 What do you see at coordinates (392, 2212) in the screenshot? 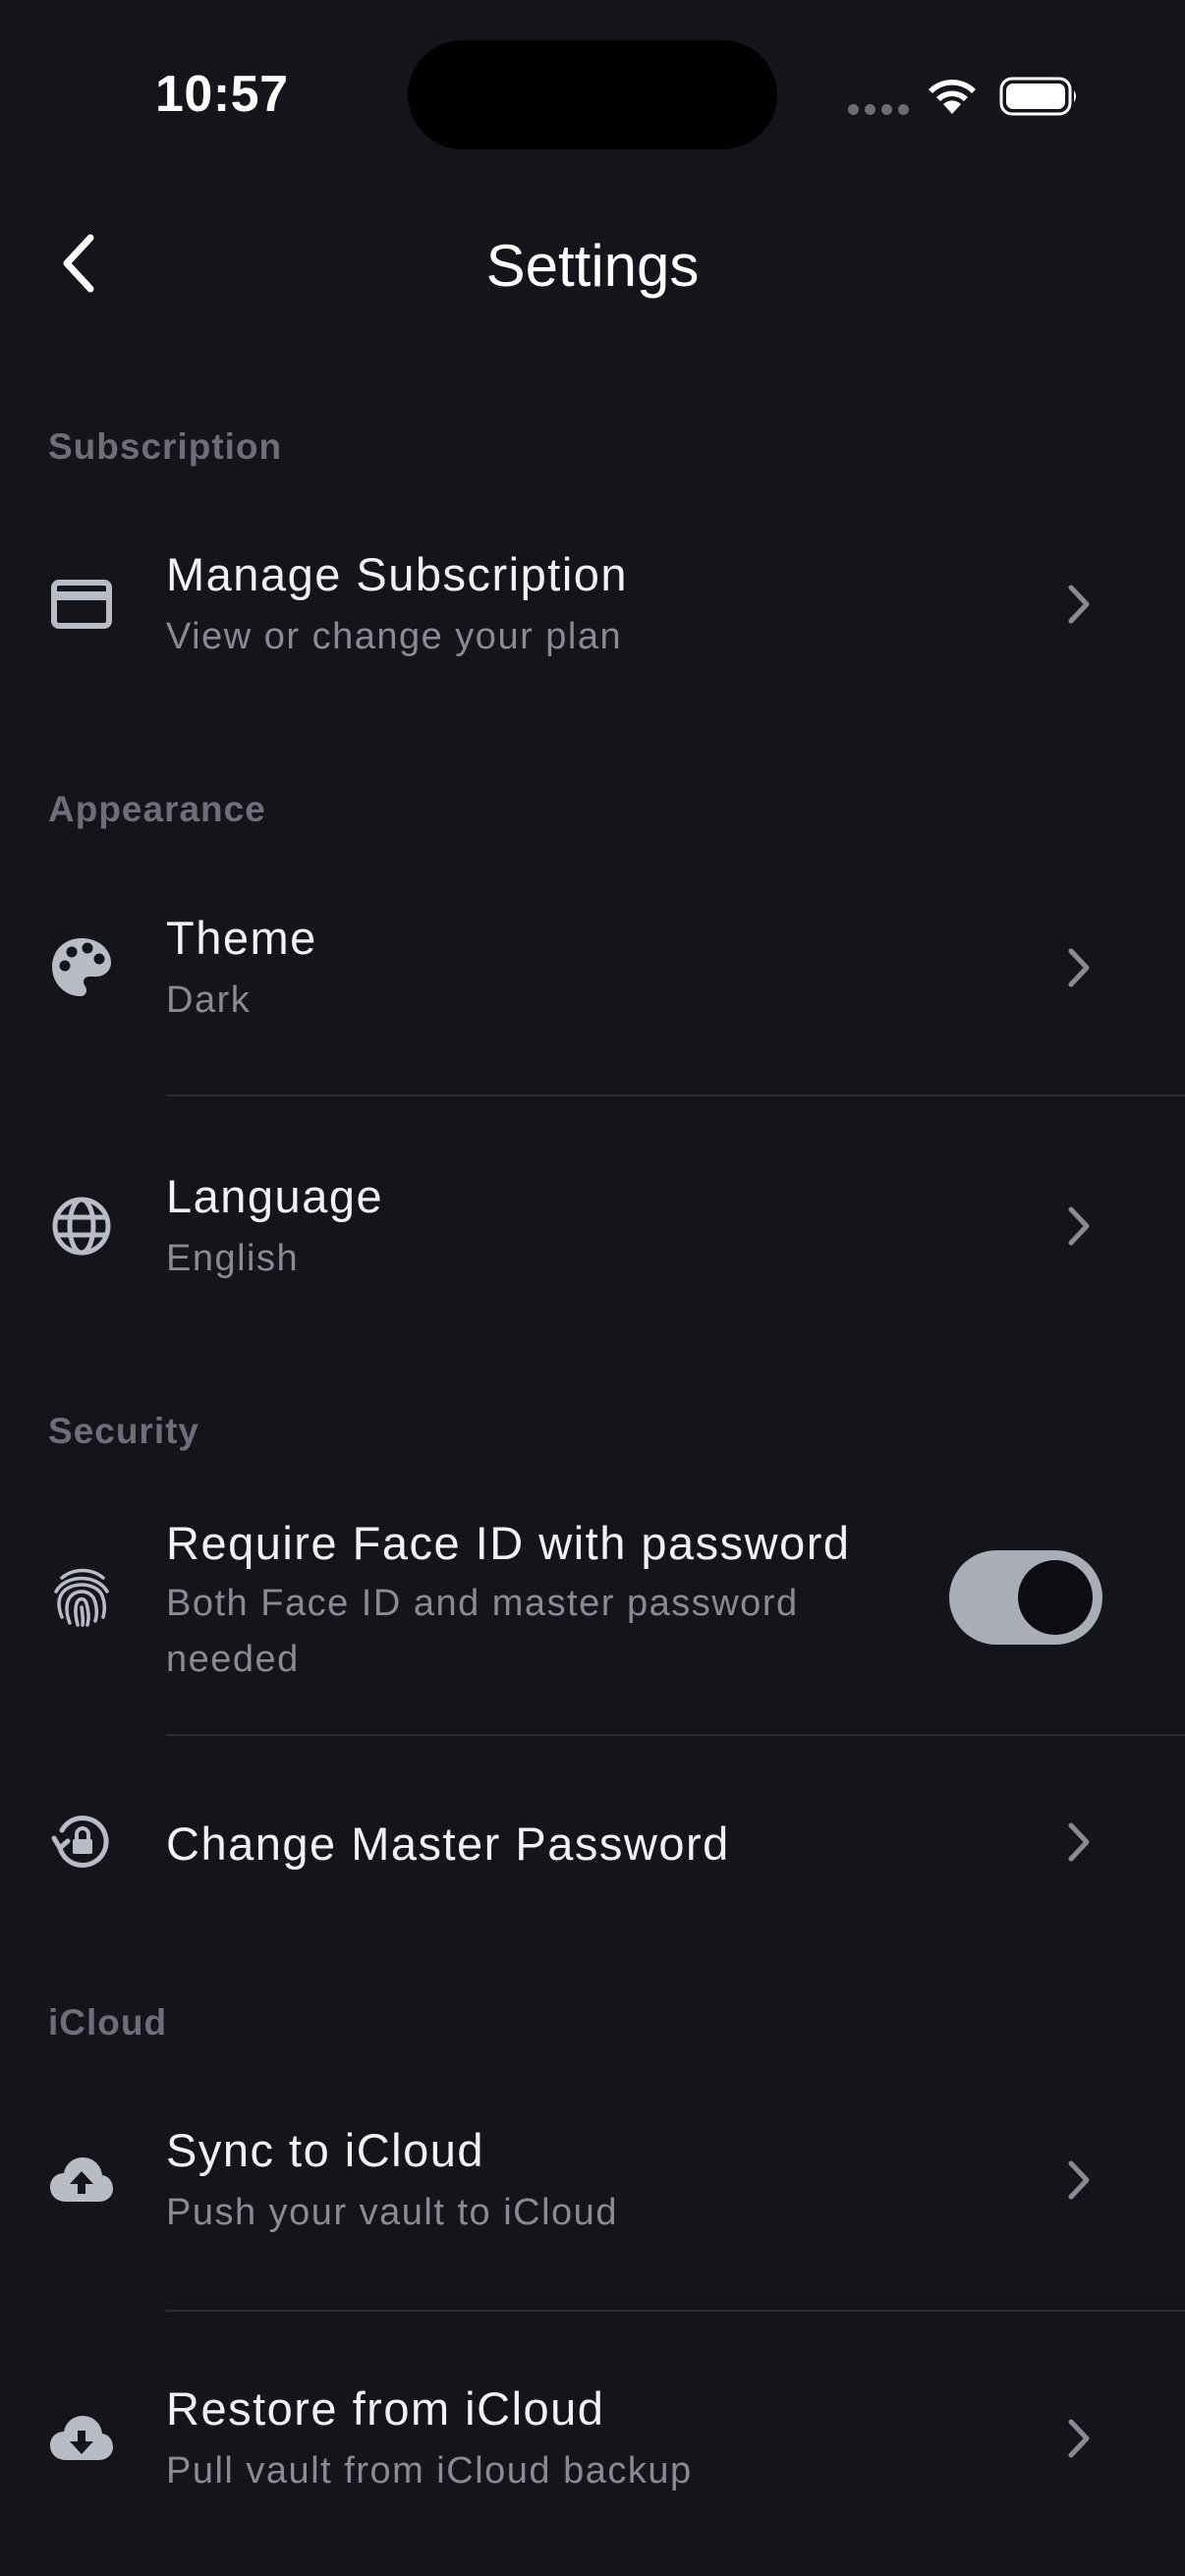
I see `sync-icloud-subtitle: Push your vault to iCloud` at bounding box center [392, 2212].